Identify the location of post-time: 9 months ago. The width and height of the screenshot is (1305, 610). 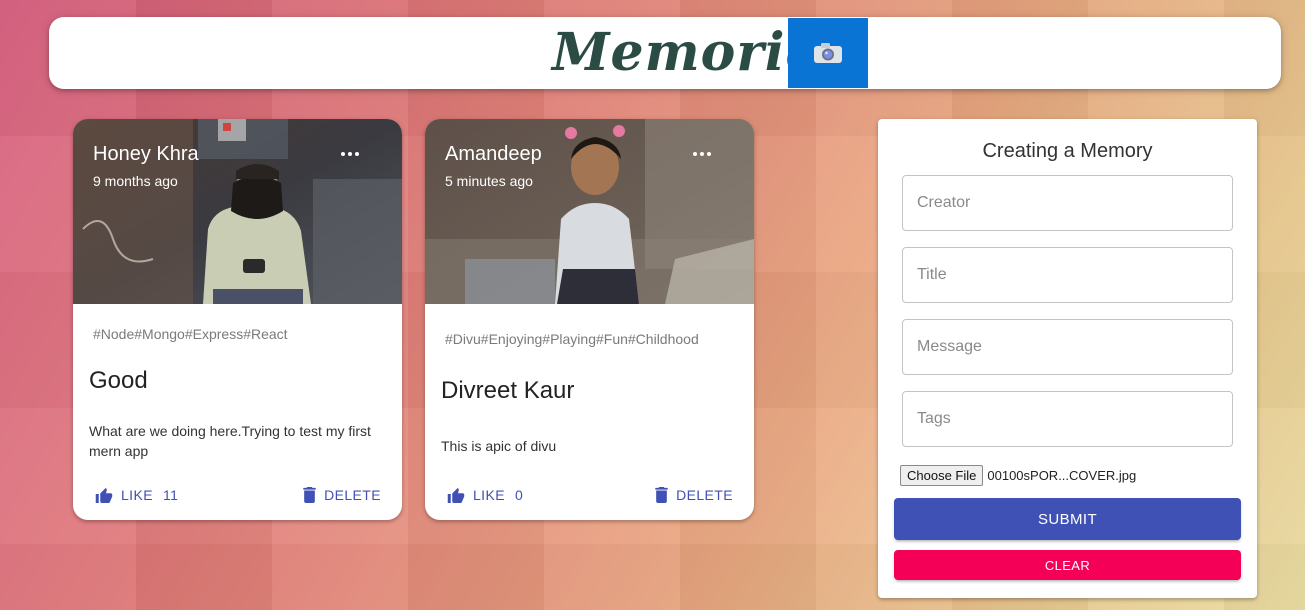
(135, 181).